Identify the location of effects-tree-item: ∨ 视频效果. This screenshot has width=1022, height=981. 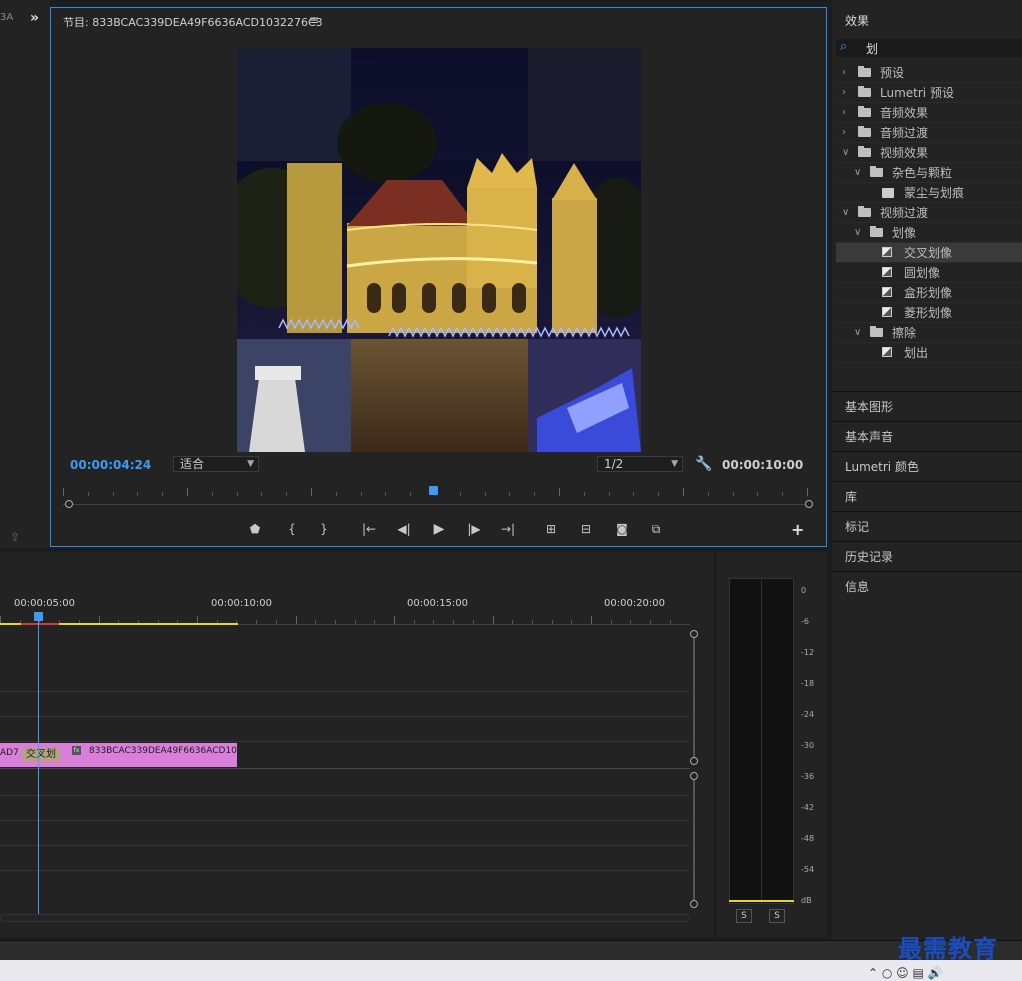
(929, 153).